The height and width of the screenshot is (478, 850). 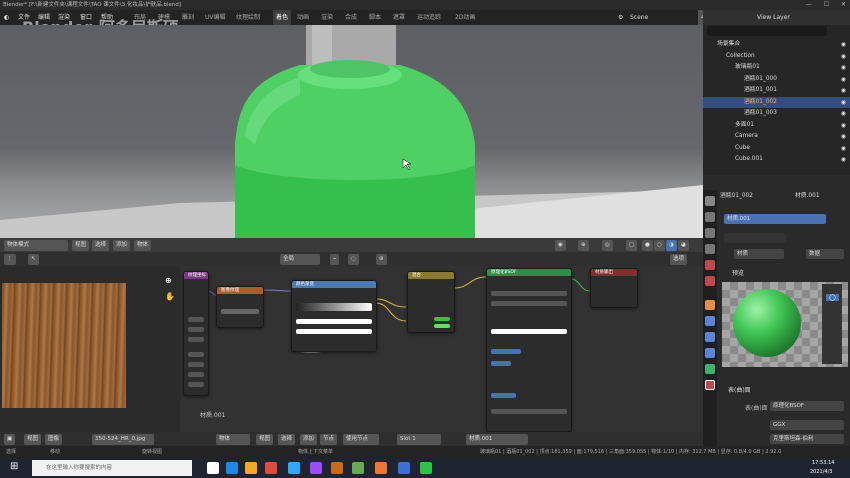 I want to click on outliner-search-input, so click(x=767, y=31).